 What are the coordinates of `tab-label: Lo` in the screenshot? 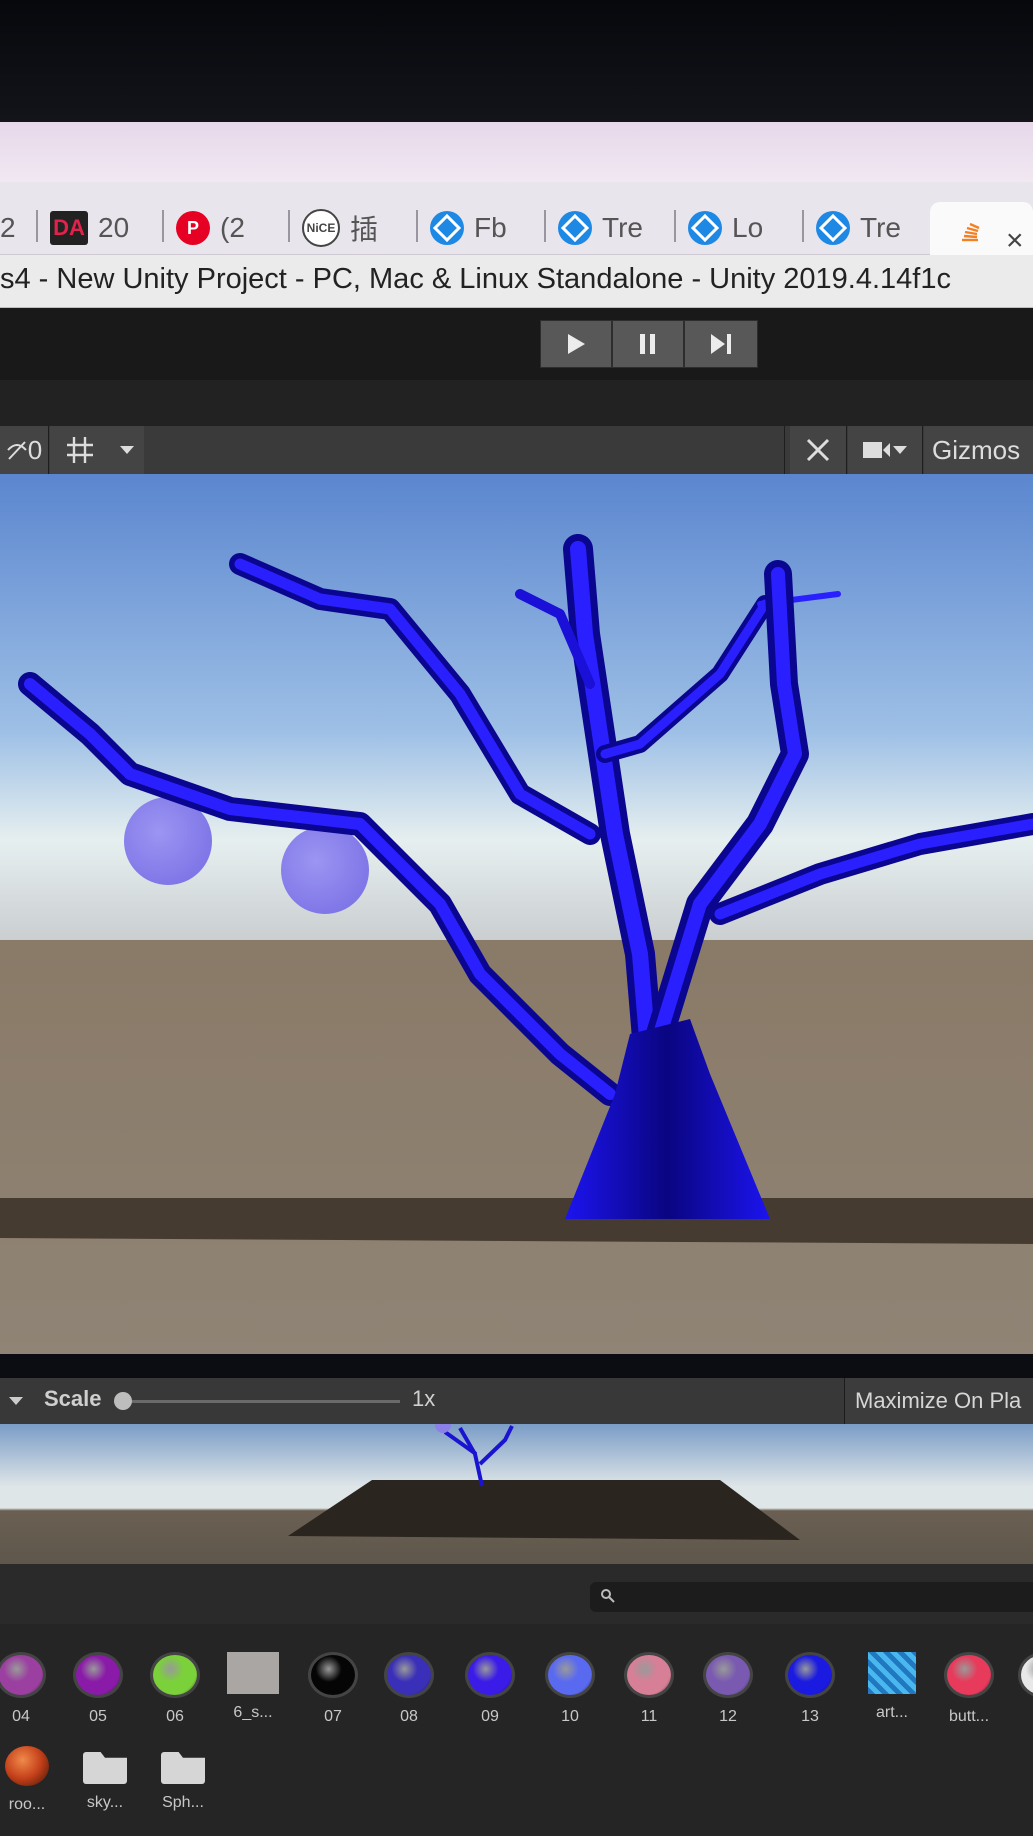 It's located at (748, 227).